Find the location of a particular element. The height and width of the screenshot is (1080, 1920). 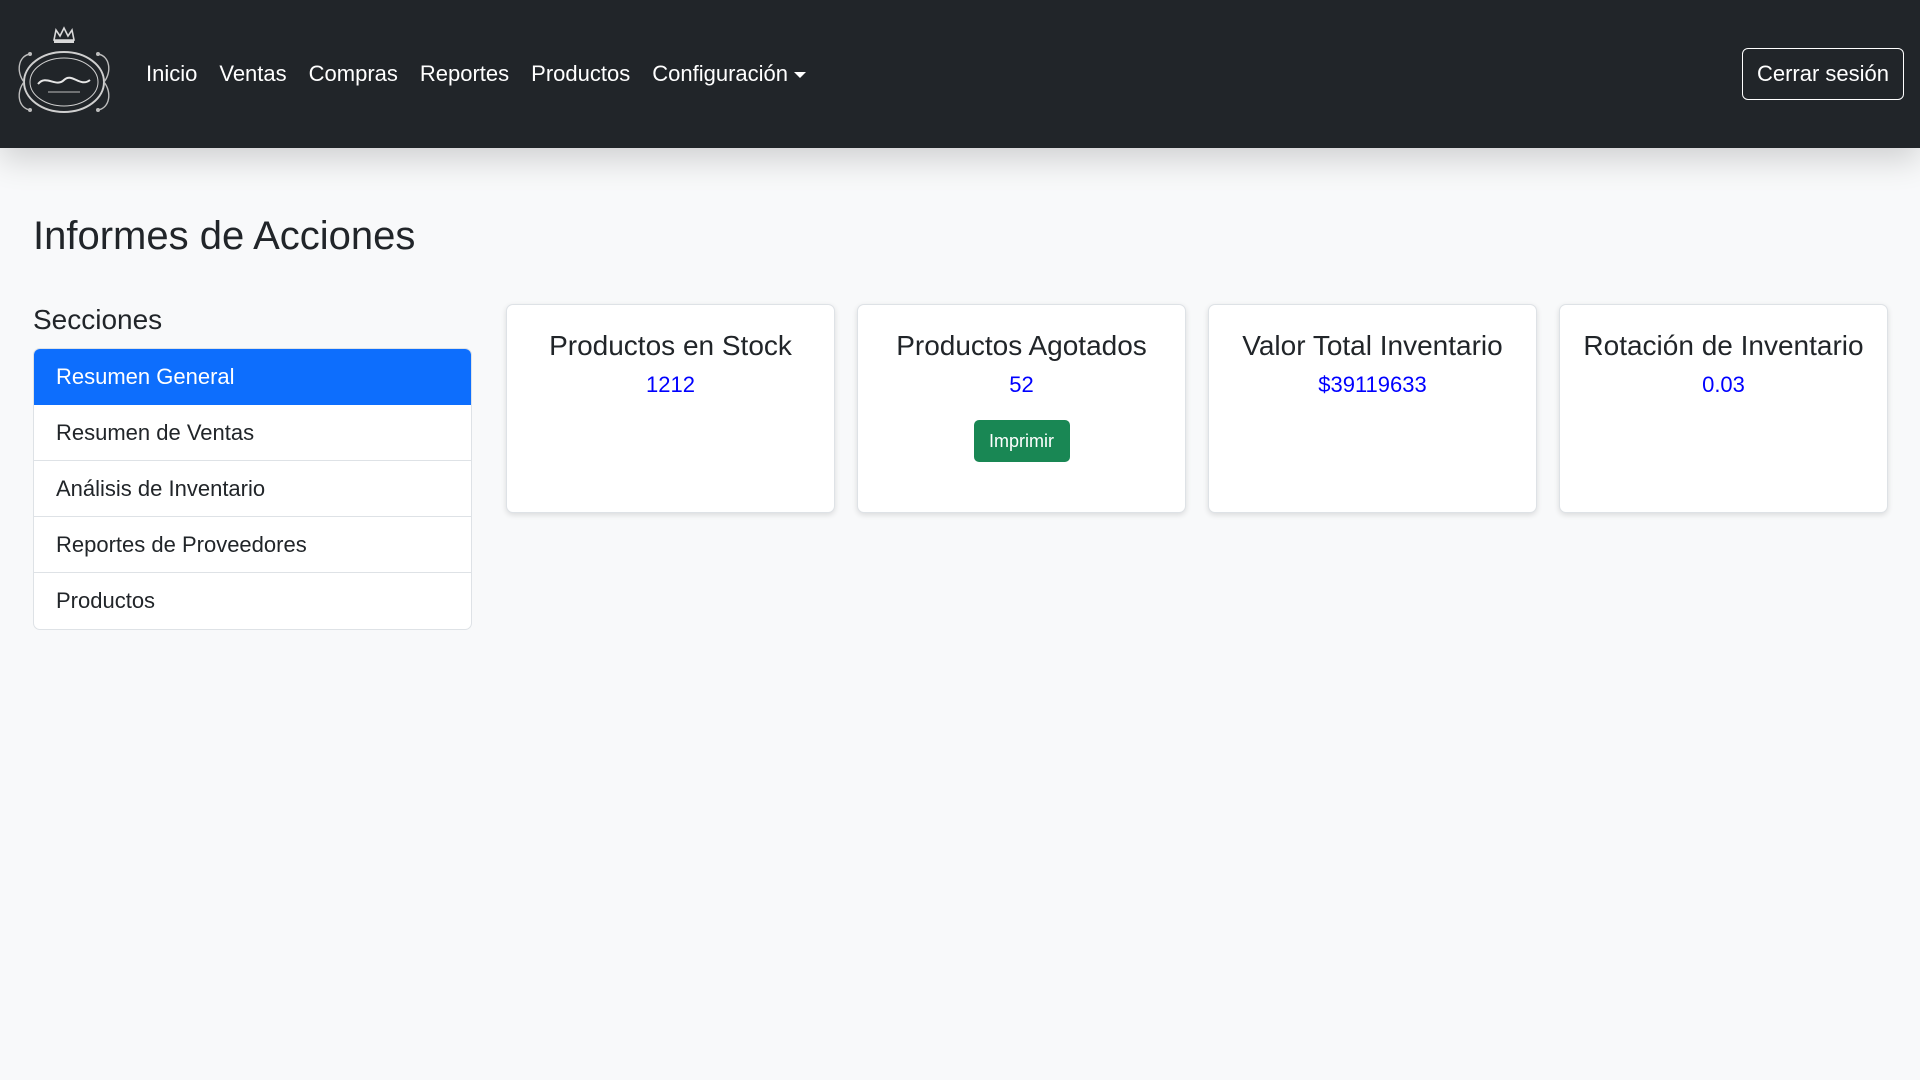

print-button: Imprimir is located at coordinates (1021, 441).